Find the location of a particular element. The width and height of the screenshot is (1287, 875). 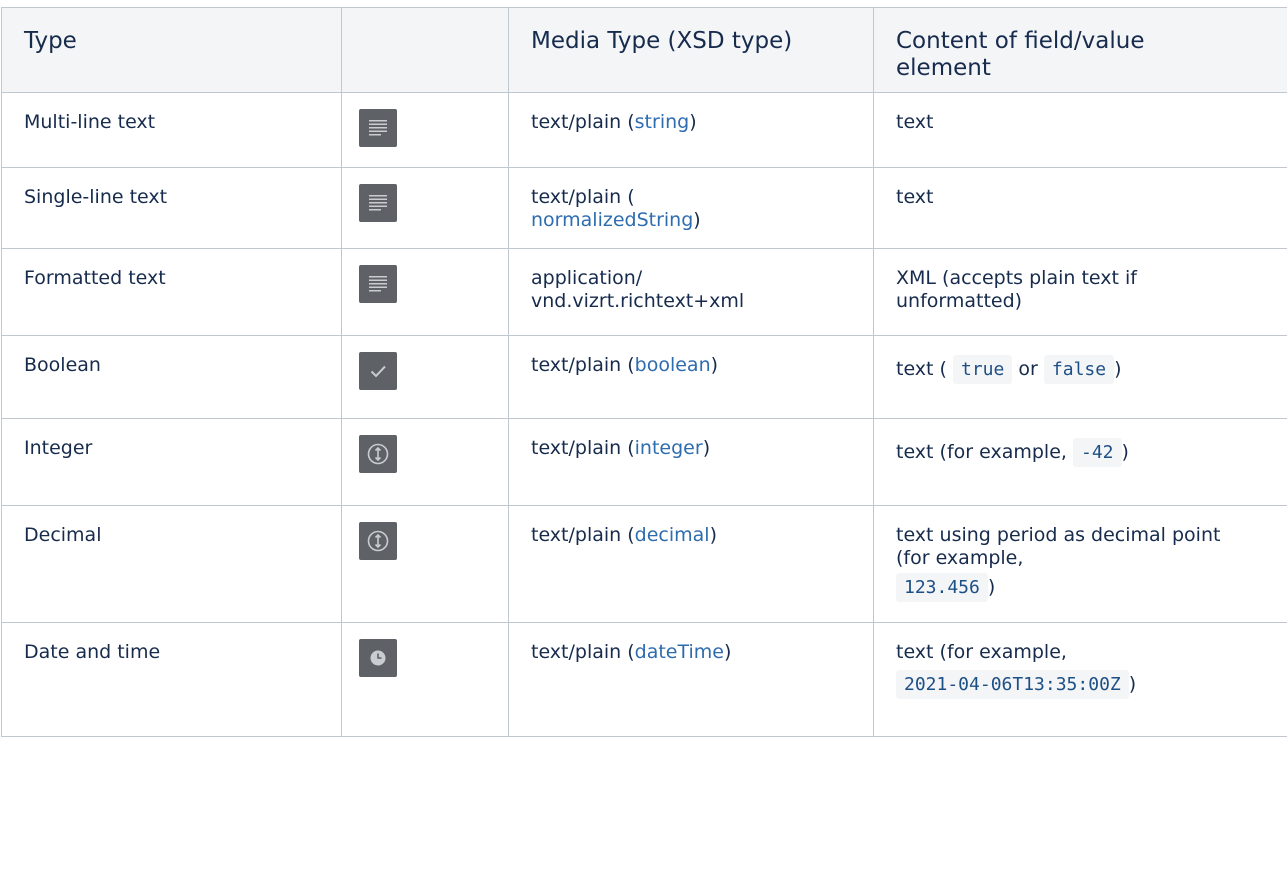

xsd-type-link: string is located at coordinates (662, 122).